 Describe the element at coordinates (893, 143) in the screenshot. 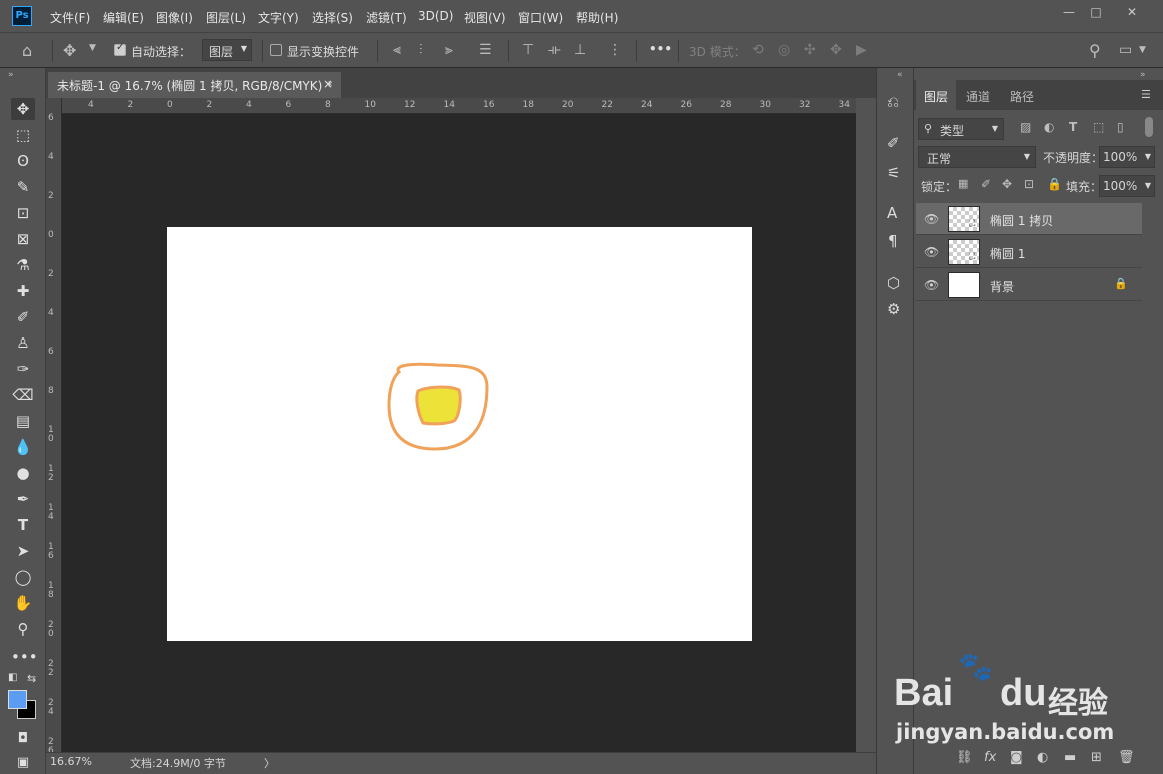

I see `brushes-panel-icon: ✐` at that location.